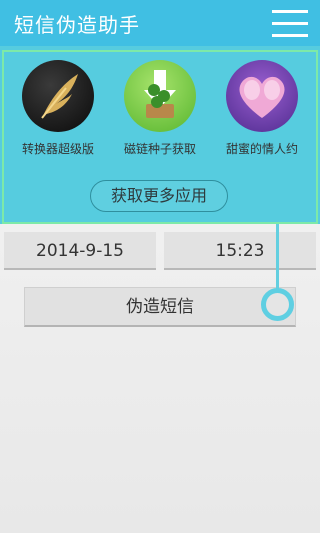  Describe the element at coordinates (262, 96) in the screenshot. I see `heart-icon` at that location.